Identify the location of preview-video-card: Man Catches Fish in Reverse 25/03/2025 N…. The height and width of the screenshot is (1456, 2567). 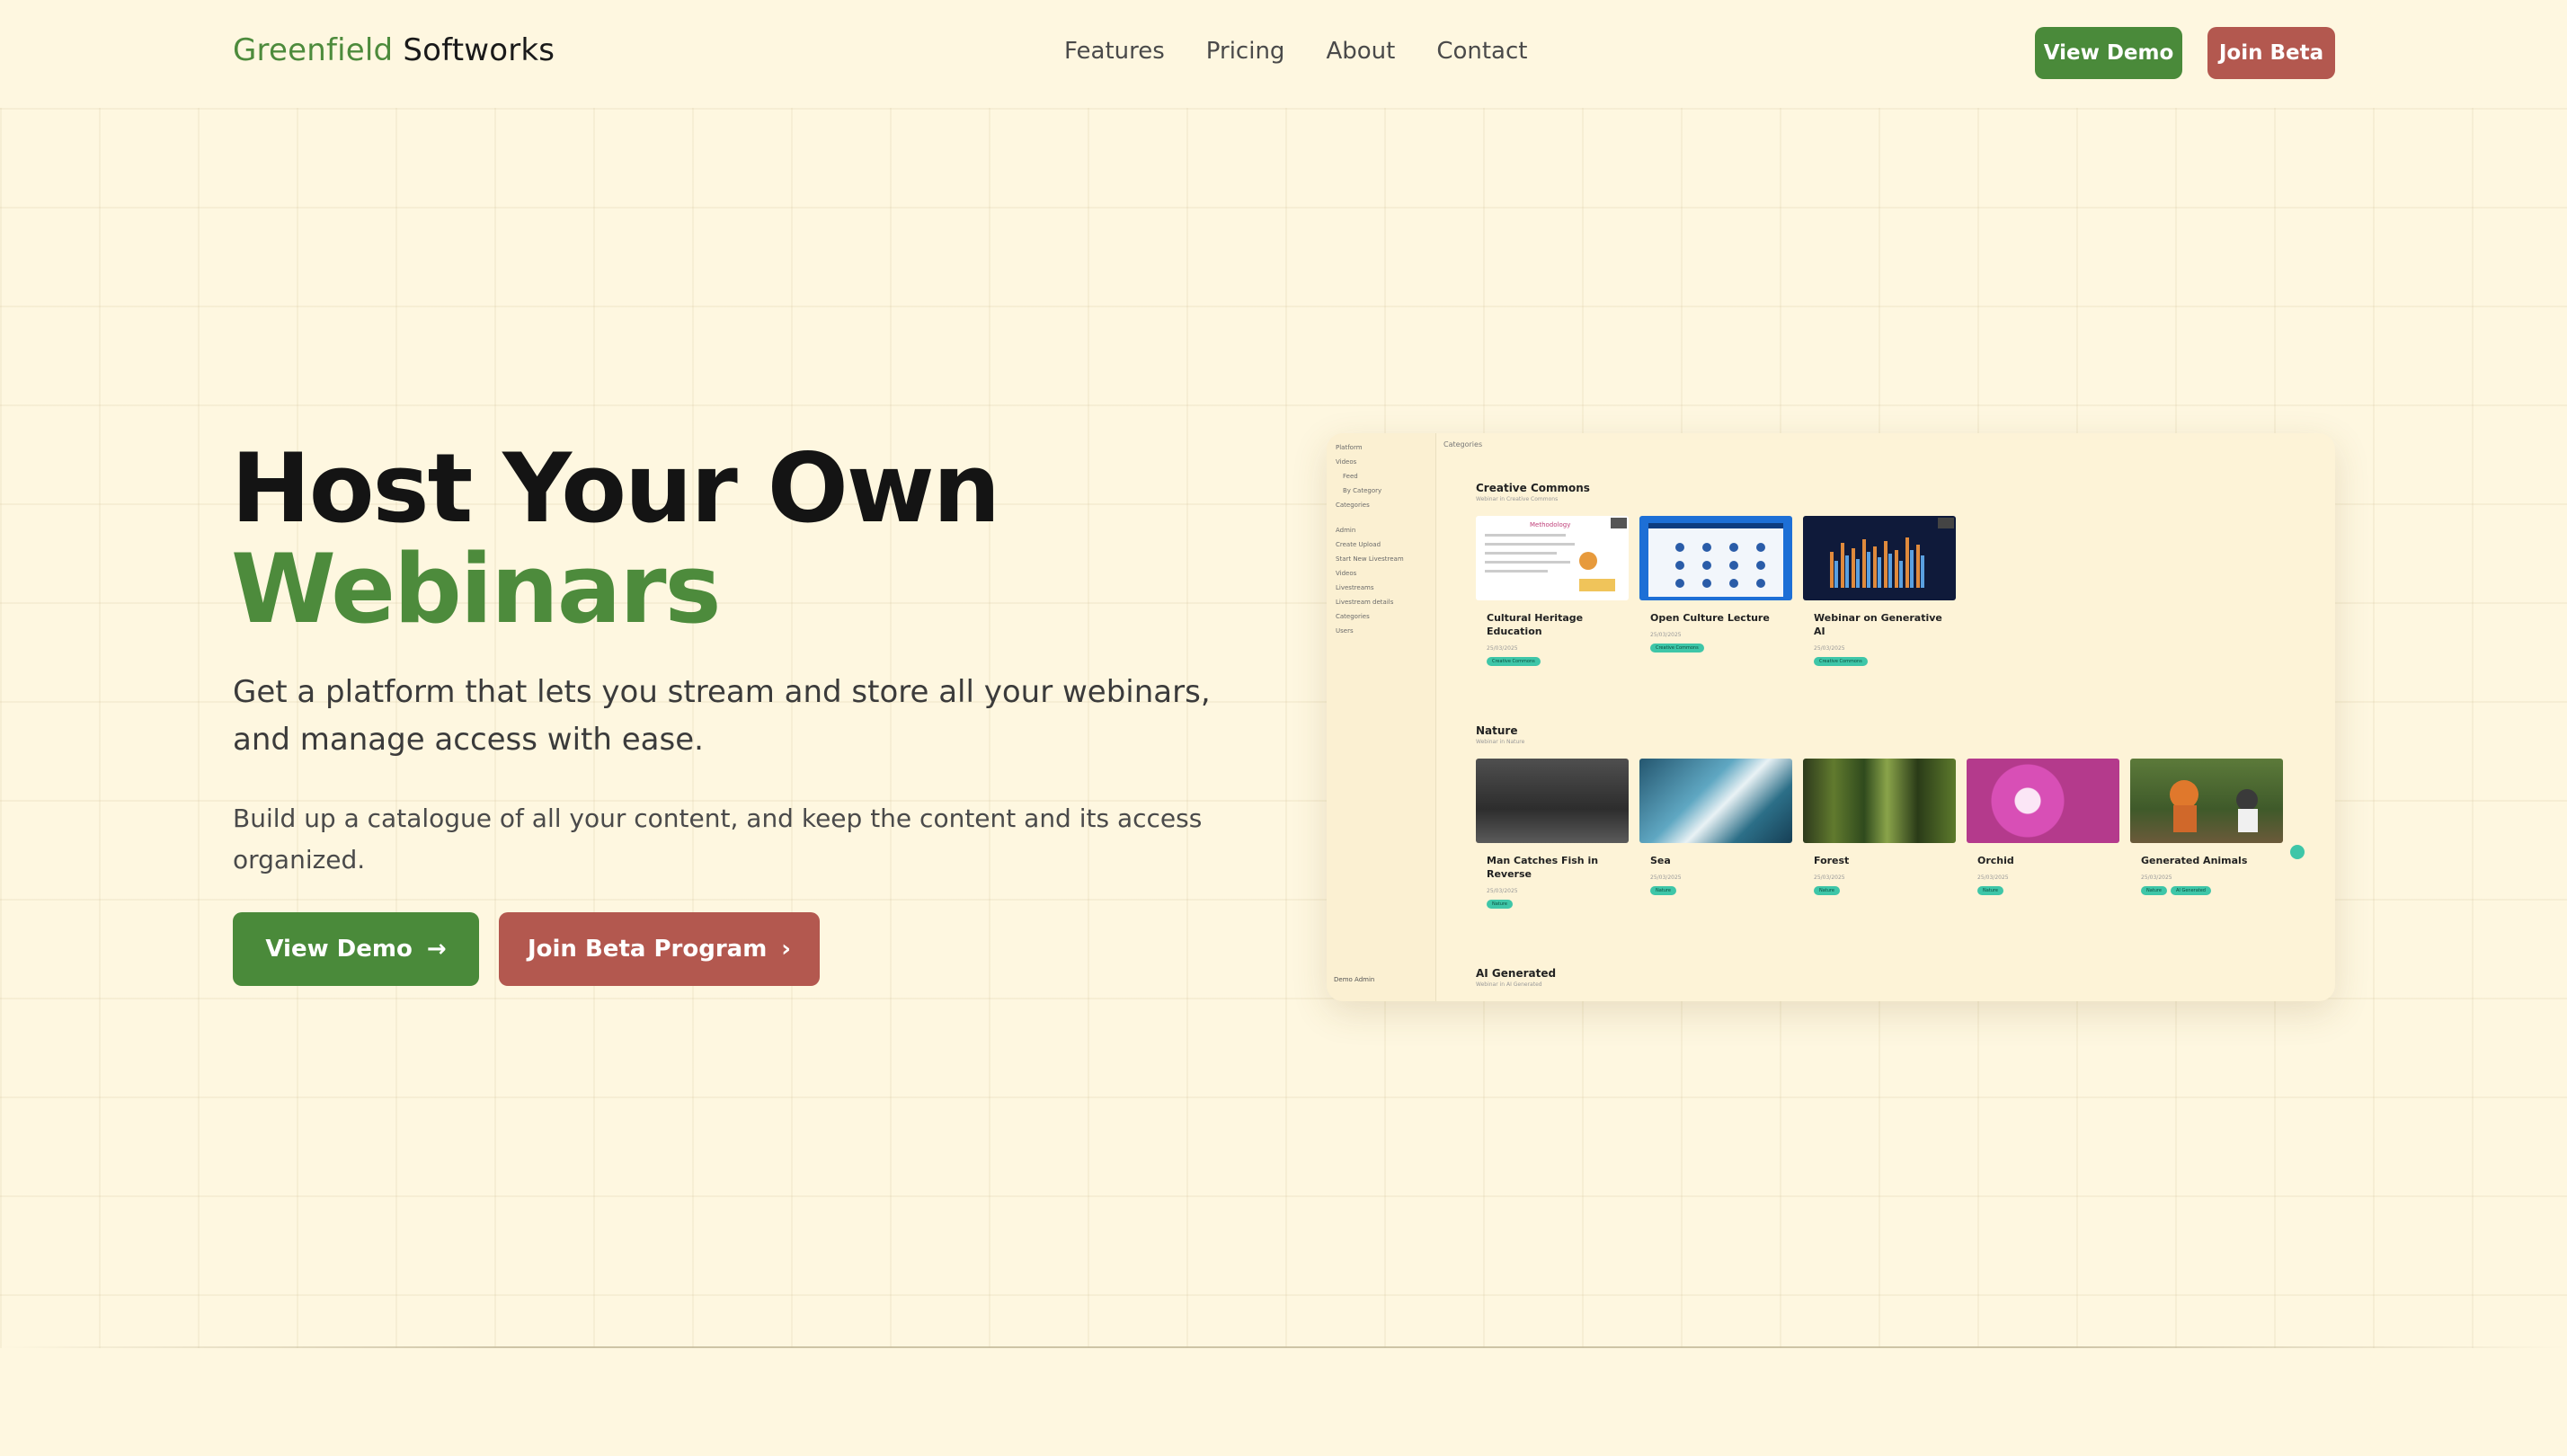
(1552, 834).